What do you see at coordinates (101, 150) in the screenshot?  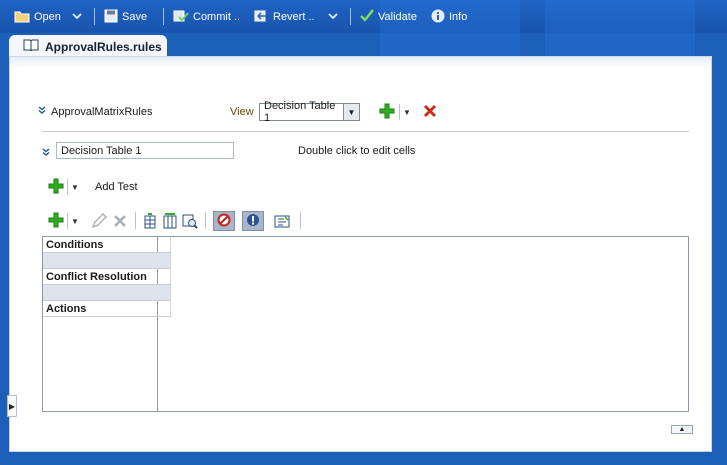 I see `decision-table-name-value: Decision Table 1` at bounding box center [101, 150].